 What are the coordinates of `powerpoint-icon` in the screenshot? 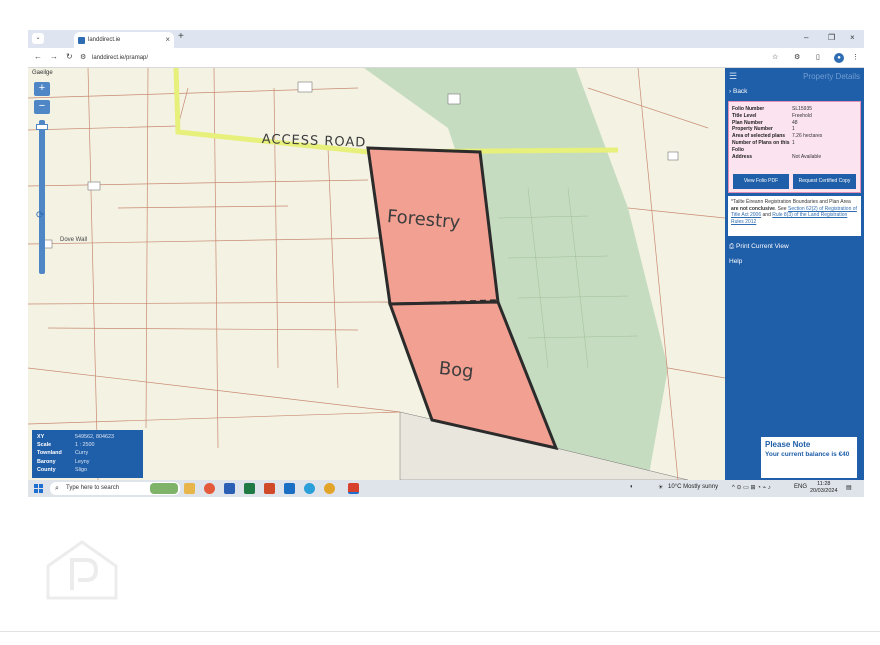 It's located at (269, 488).